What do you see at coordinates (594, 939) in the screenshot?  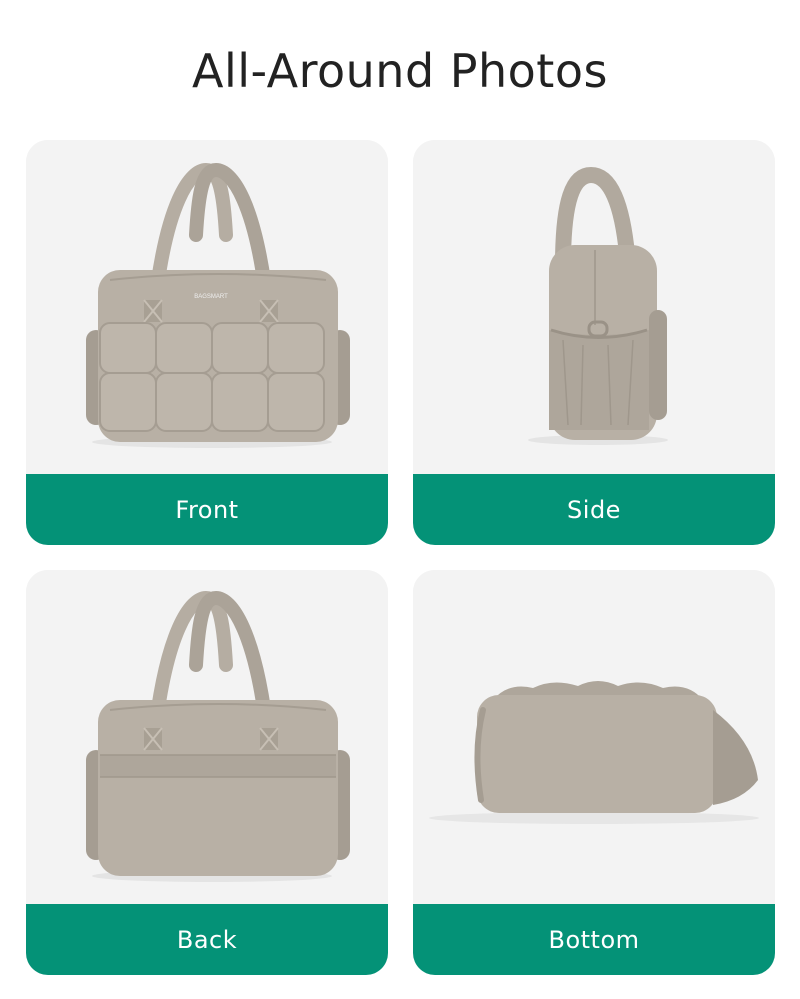 I see `bottom-view-label: Bottom` at bounding box center [594, 939].